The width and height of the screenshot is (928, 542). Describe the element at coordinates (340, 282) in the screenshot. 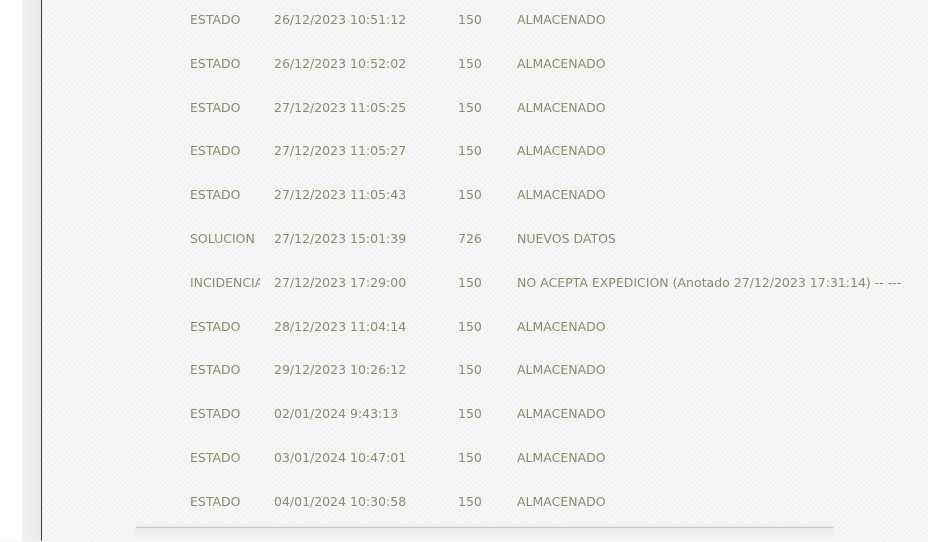

I see `row-datetime: 27/12/2023 17:29:00` at that location.